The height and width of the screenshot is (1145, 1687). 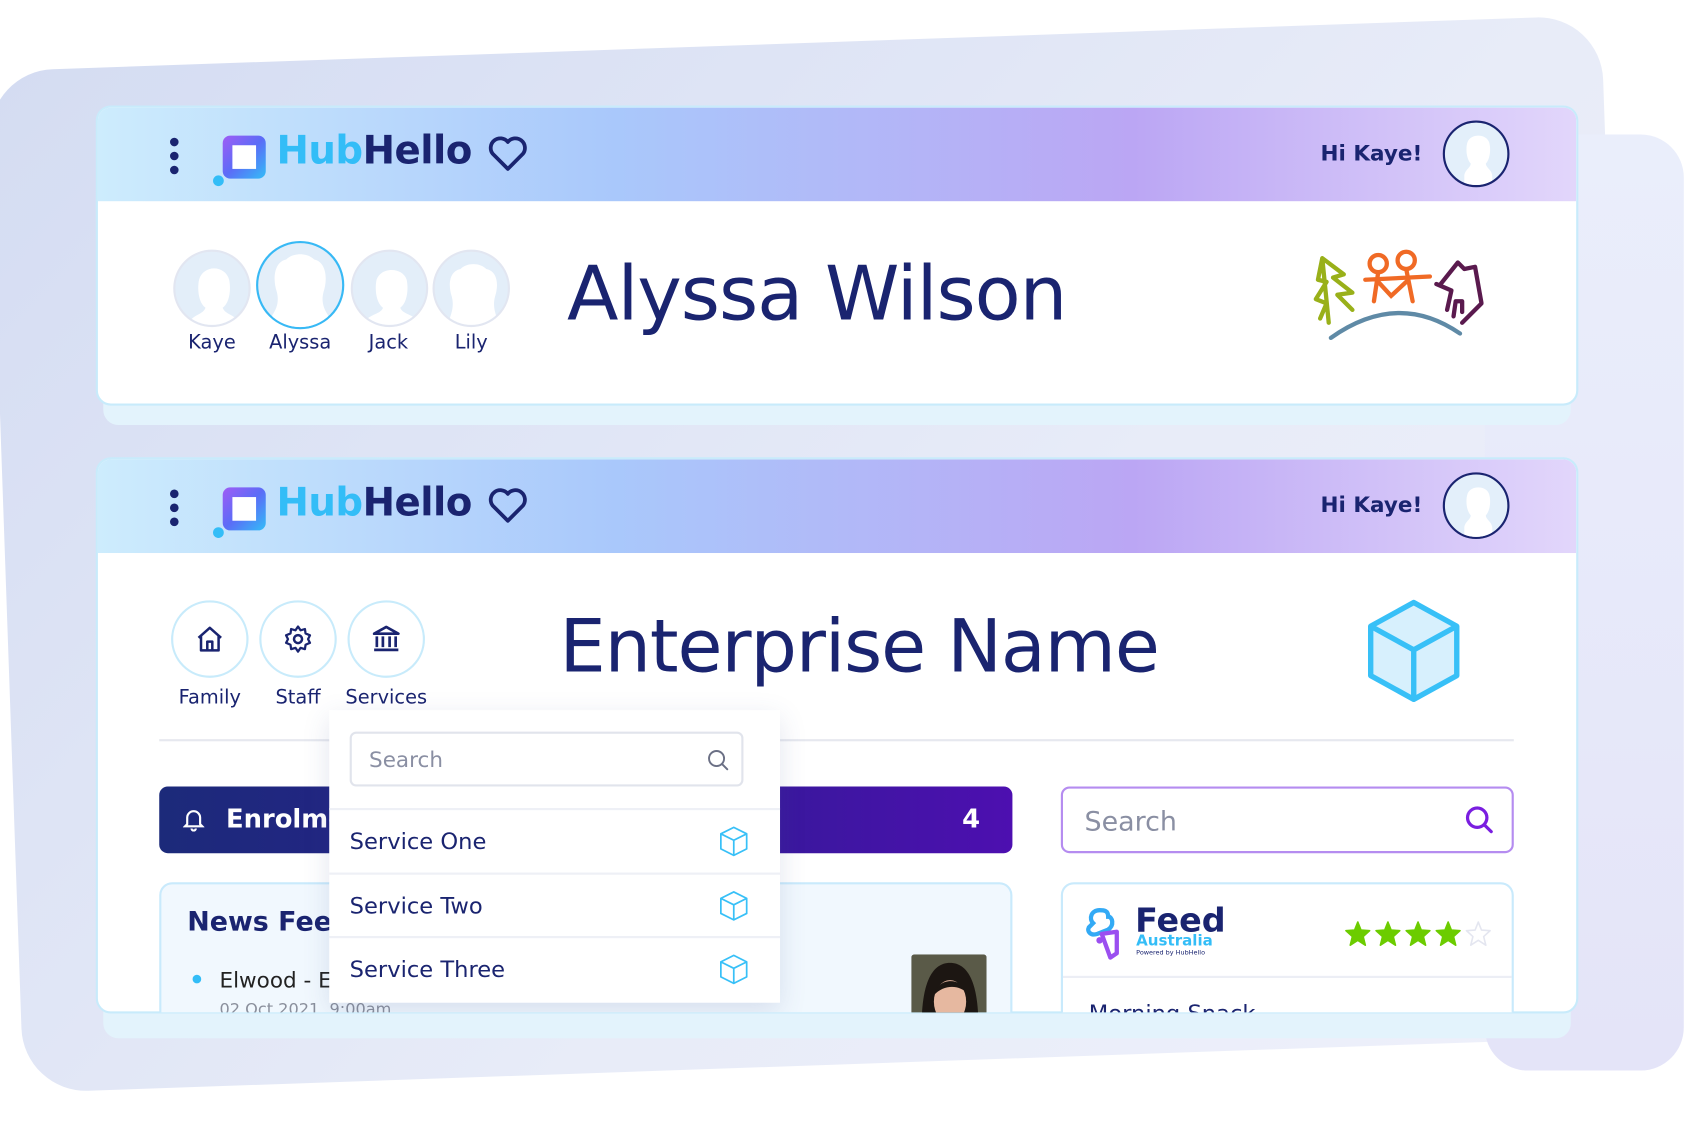 What do you see at coordinates (555, 839) in the screenshot?
I see `service-item: Service One` at bounding box center [555, 839].